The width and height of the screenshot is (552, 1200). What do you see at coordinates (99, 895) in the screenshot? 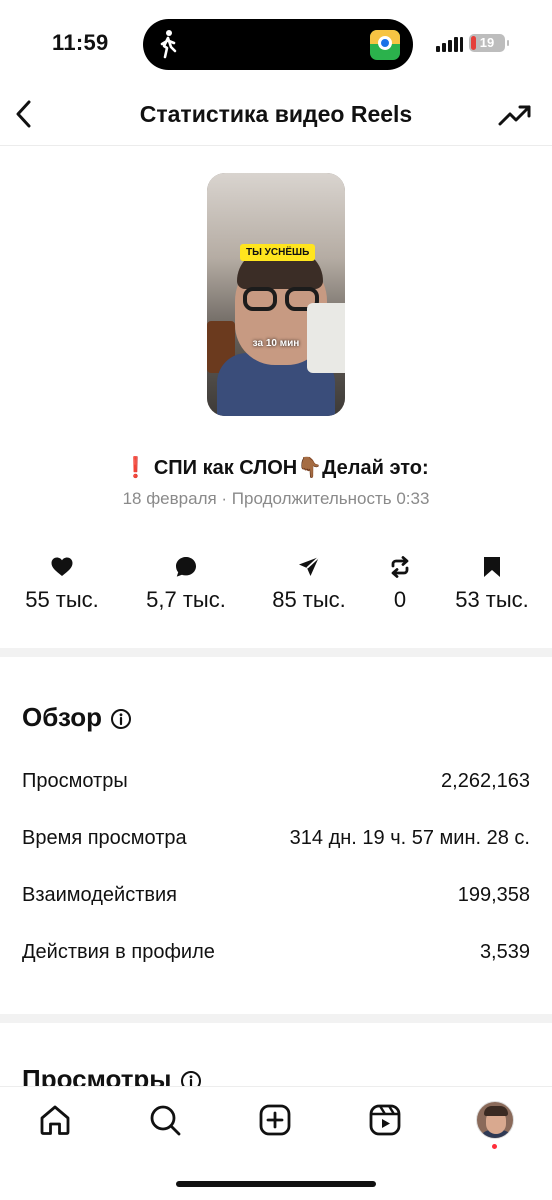
I see `row-label: Взаимодействия` at bounding box center [99, 895].